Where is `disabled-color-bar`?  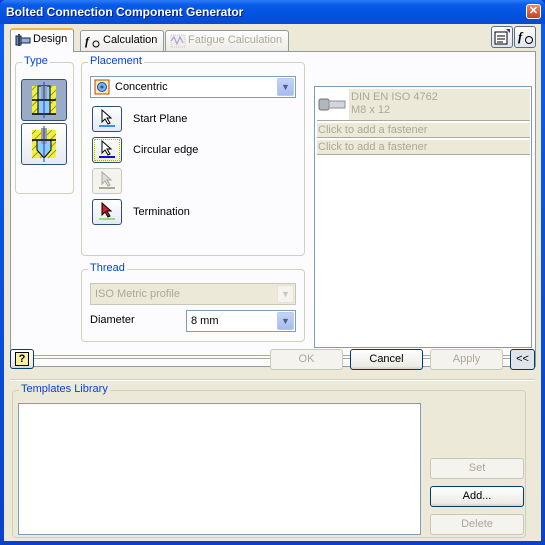 disabled-color-bar is located at coordinates (107, 188).